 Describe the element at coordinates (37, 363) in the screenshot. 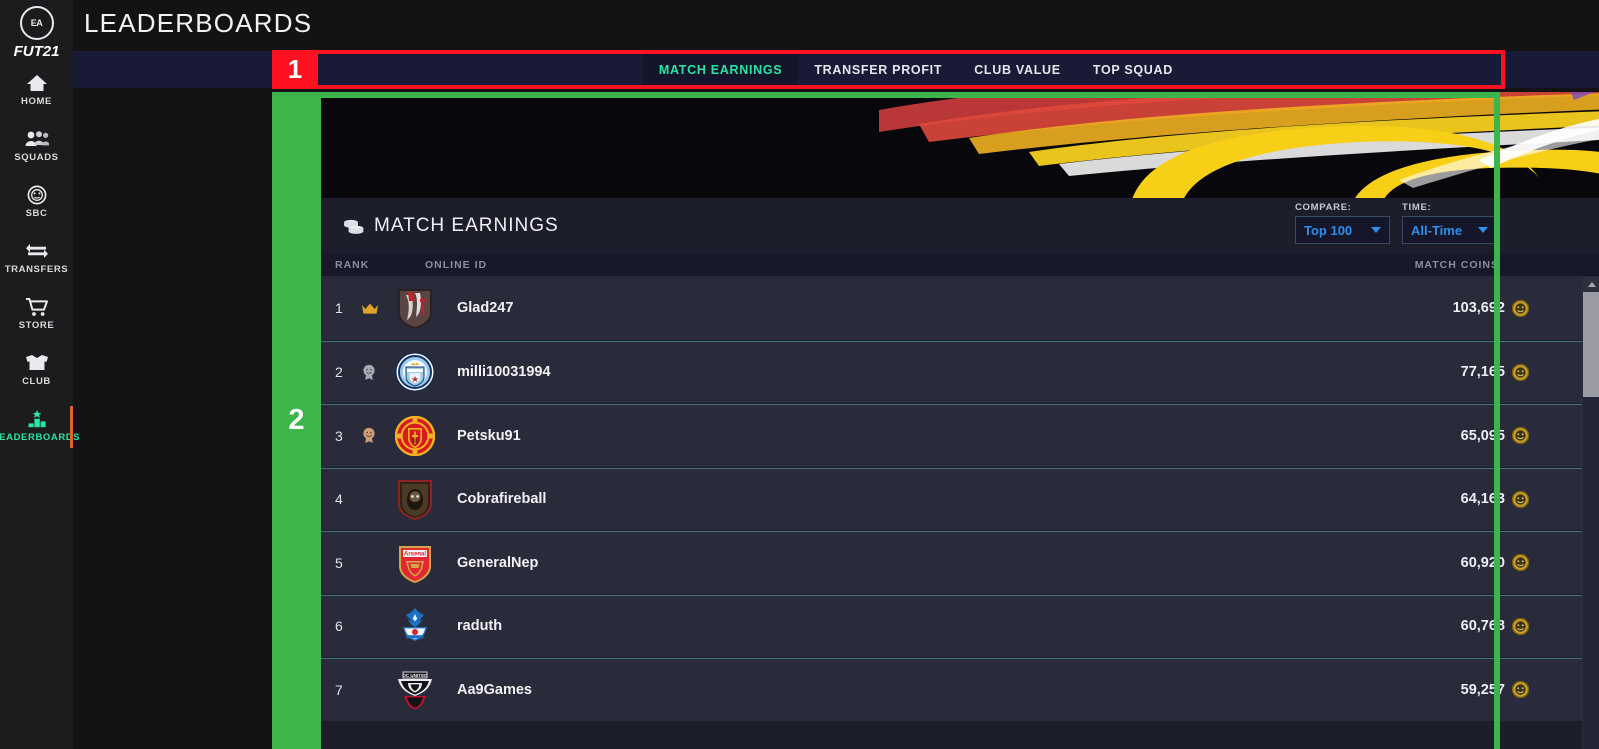

I see `club-icon` at that location.